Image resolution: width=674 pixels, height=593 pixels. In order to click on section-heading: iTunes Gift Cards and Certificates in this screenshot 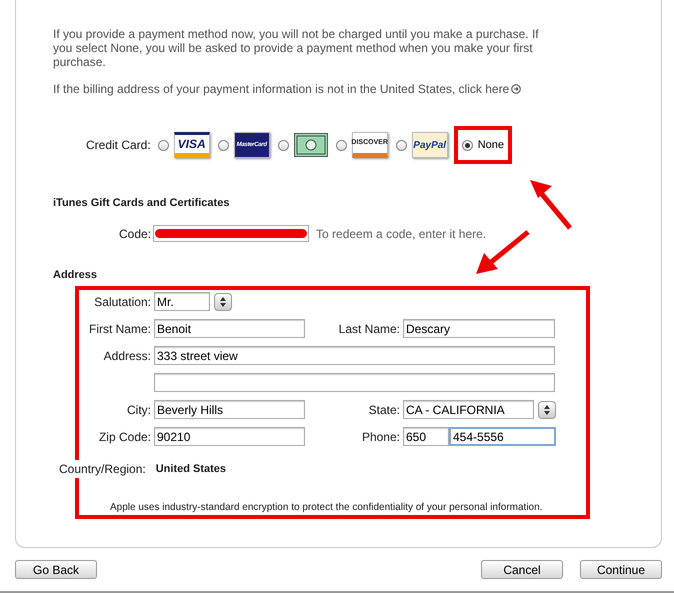, I will do `click(141, 203)`.